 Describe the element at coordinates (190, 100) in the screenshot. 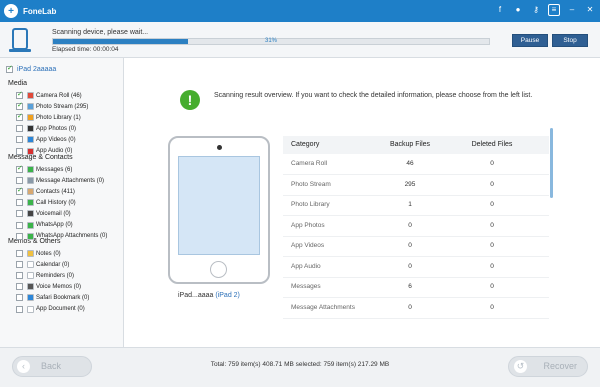

I see `info-icon: !` at that location.